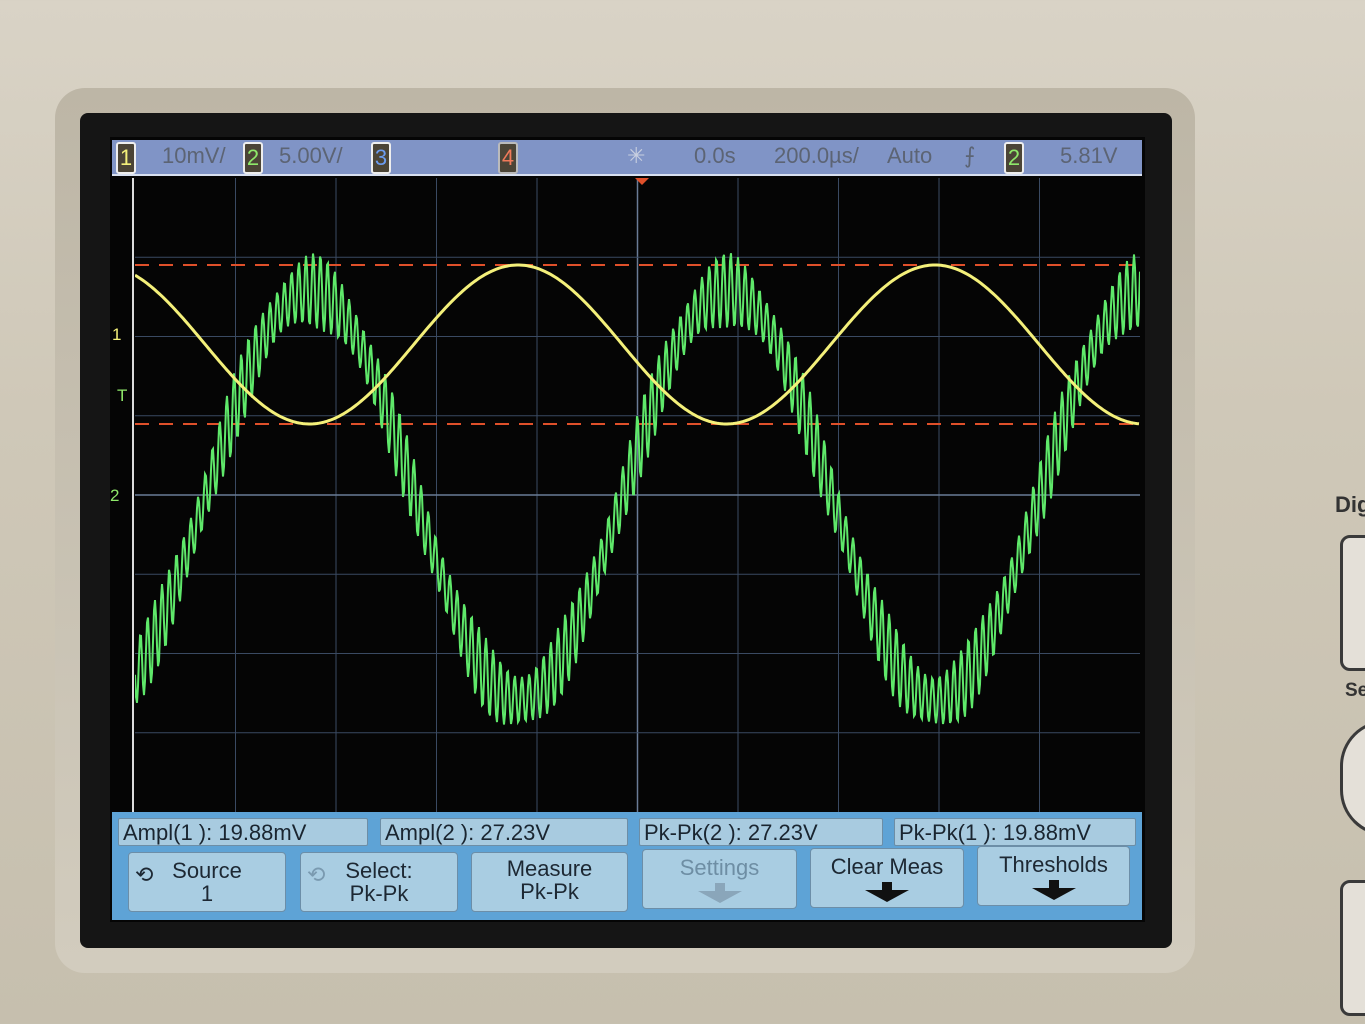 The image size is (1365, 1024). I want to click on trigger-slope-icon: ⨍, so click(970, 155).